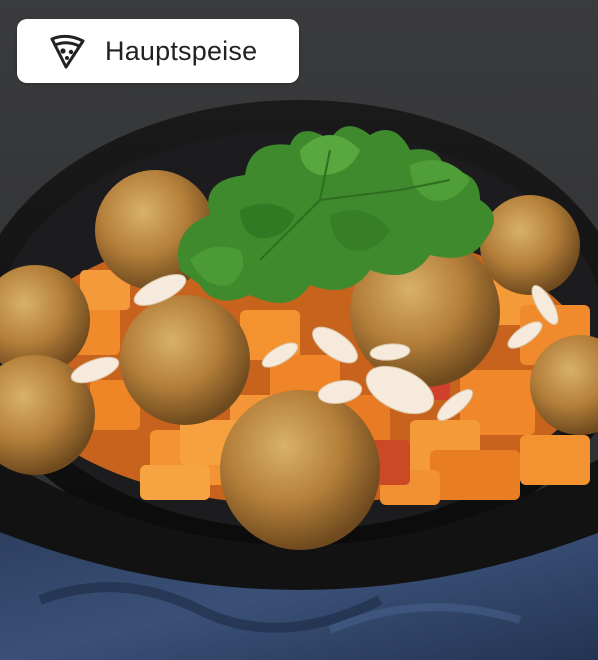 The height and width of the screenshot is (660, 598). Describe the element at coordinates (181, 50) in the screenshot. I see `category-label: Hauptspeise` at that location.